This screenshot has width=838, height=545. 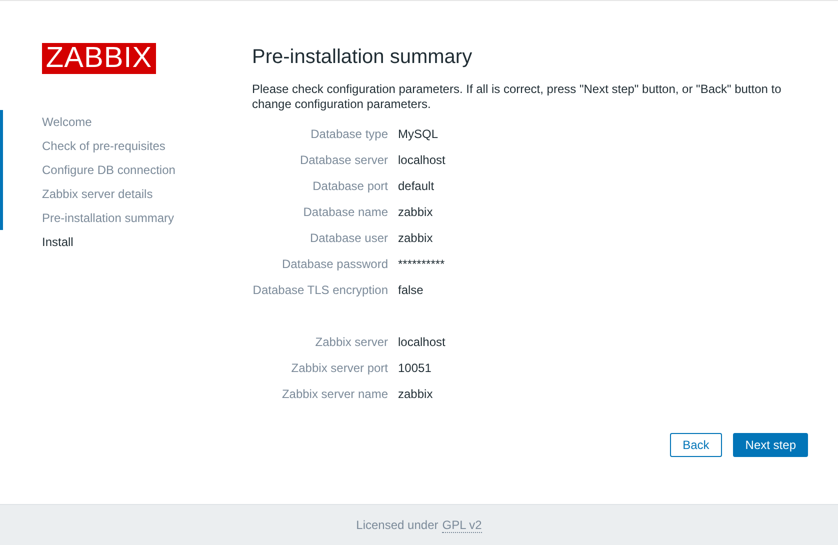 I want to click on back-button: Back, so click(x=696, y=445).